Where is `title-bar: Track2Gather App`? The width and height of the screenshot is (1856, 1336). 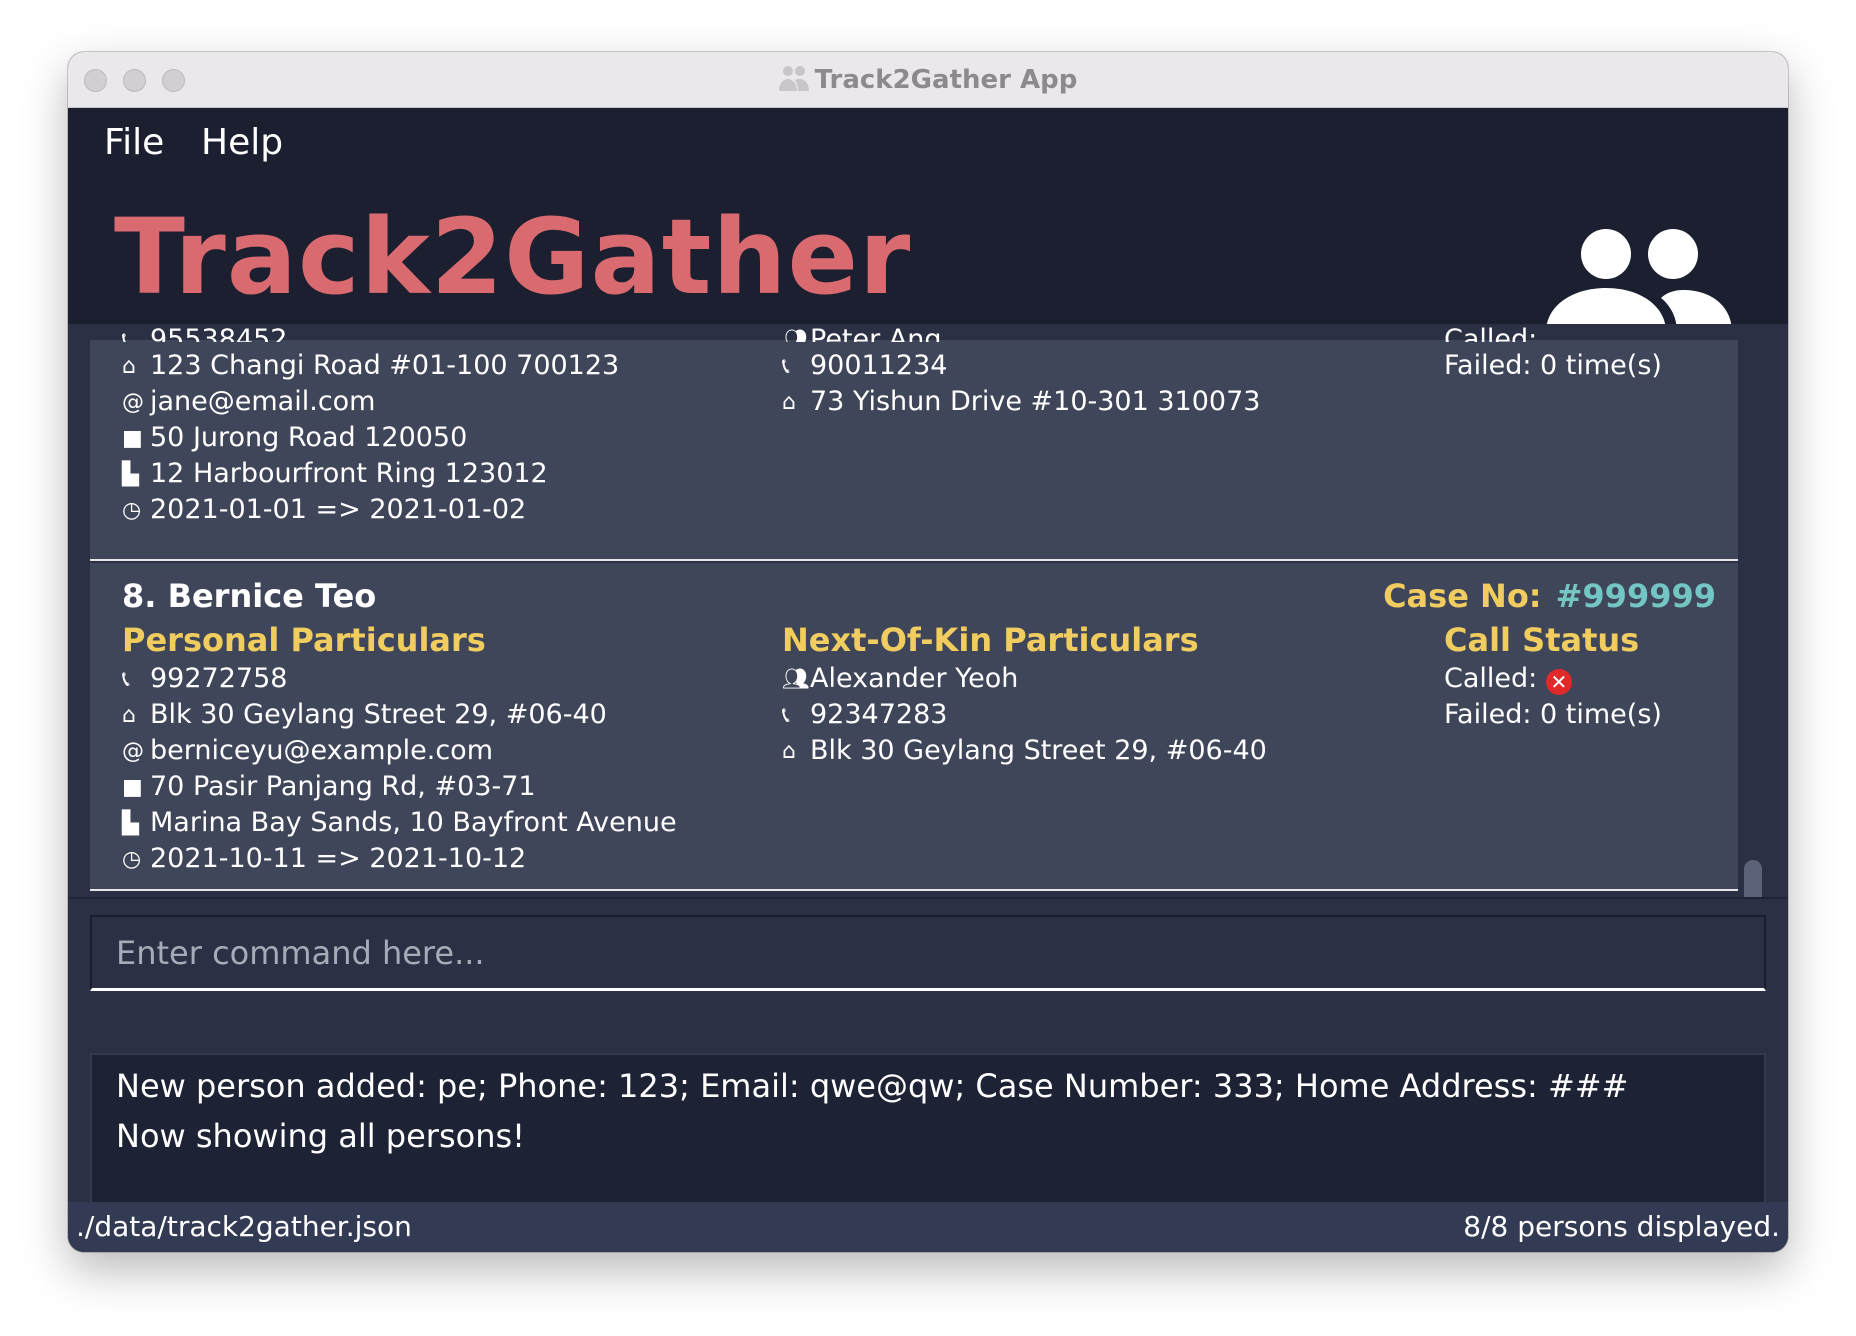 title-bar: Track2Gather App is located at coordinates (928, 80).